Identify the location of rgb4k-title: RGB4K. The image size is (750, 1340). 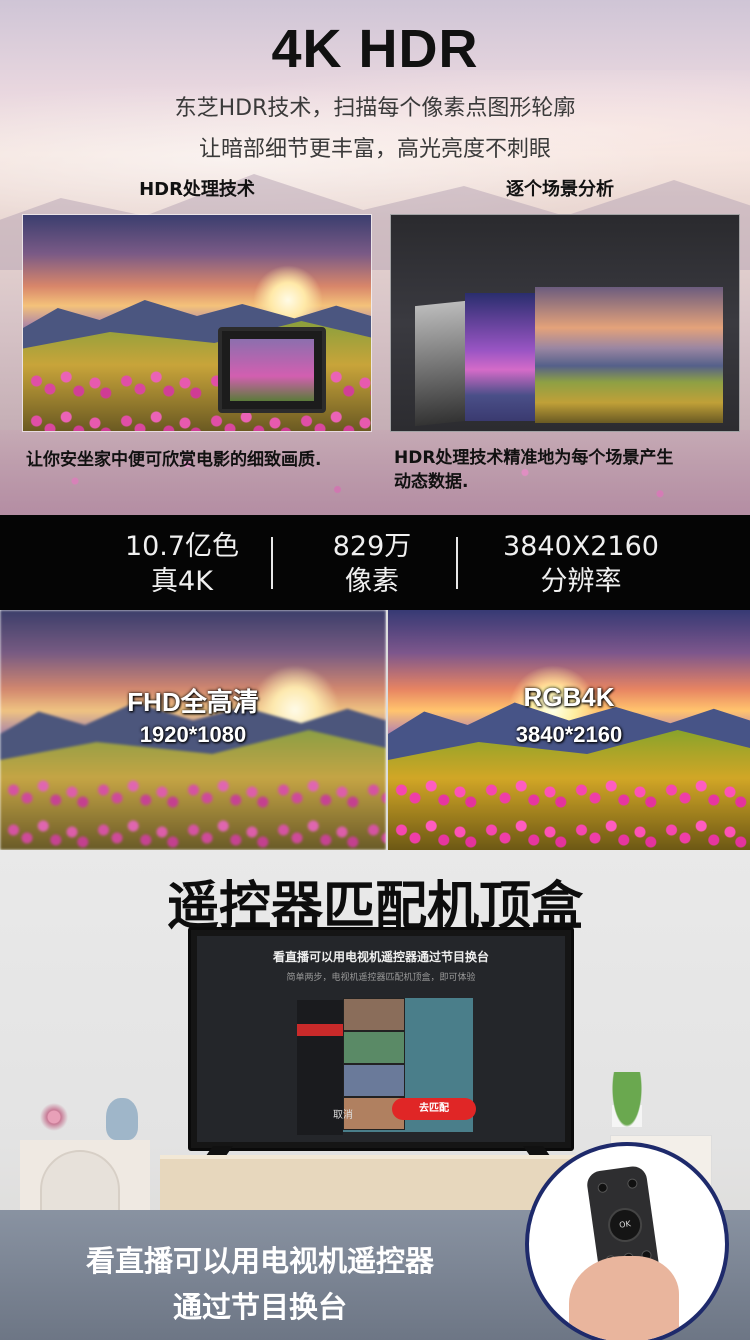
(569, 697).